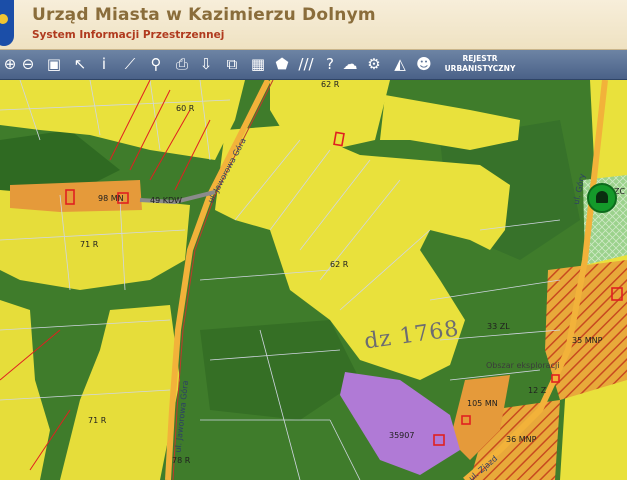  What do you see at coordinates (400, 64) in the screenshot?
I see `triangle-icon: ◭` at bounding box center [400, 64].